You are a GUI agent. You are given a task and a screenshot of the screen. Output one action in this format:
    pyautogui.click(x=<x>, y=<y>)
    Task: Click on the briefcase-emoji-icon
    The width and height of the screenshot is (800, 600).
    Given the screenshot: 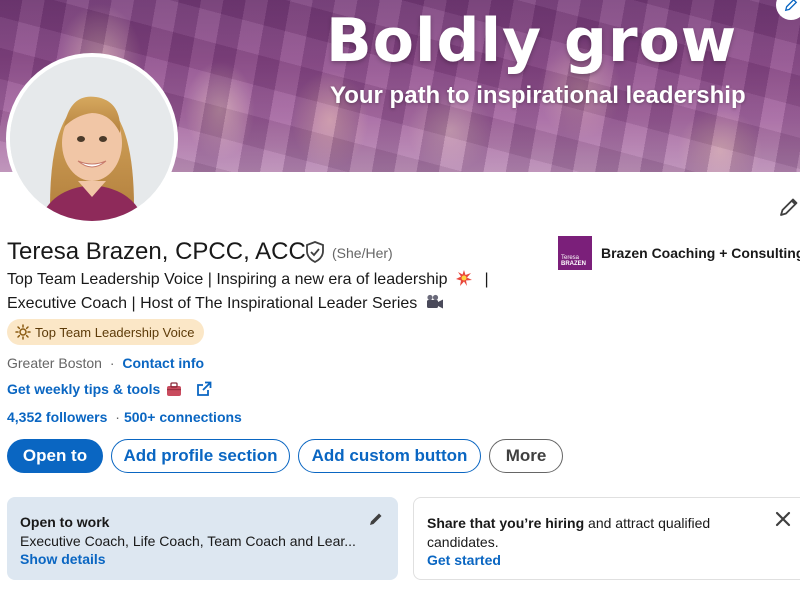 What is the action you would take?
    pyautogui.click(x=174, y=388)
    